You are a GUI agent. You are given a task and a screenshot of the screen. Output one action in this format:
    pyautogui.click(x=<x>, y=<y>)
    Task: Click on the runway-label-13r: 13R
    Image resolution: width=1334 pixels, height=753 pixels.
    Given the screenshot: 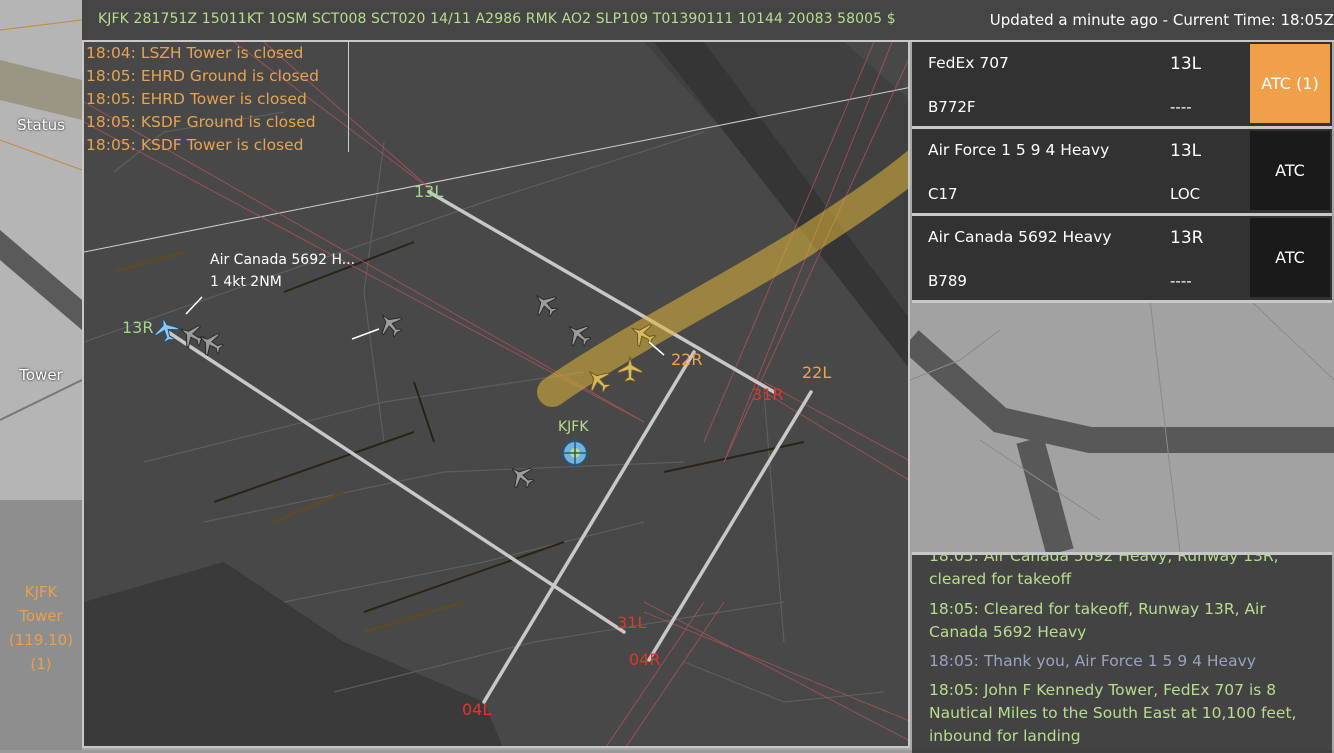 What is the action you would take?
    pyautogui.click(x=137, y=327)
    